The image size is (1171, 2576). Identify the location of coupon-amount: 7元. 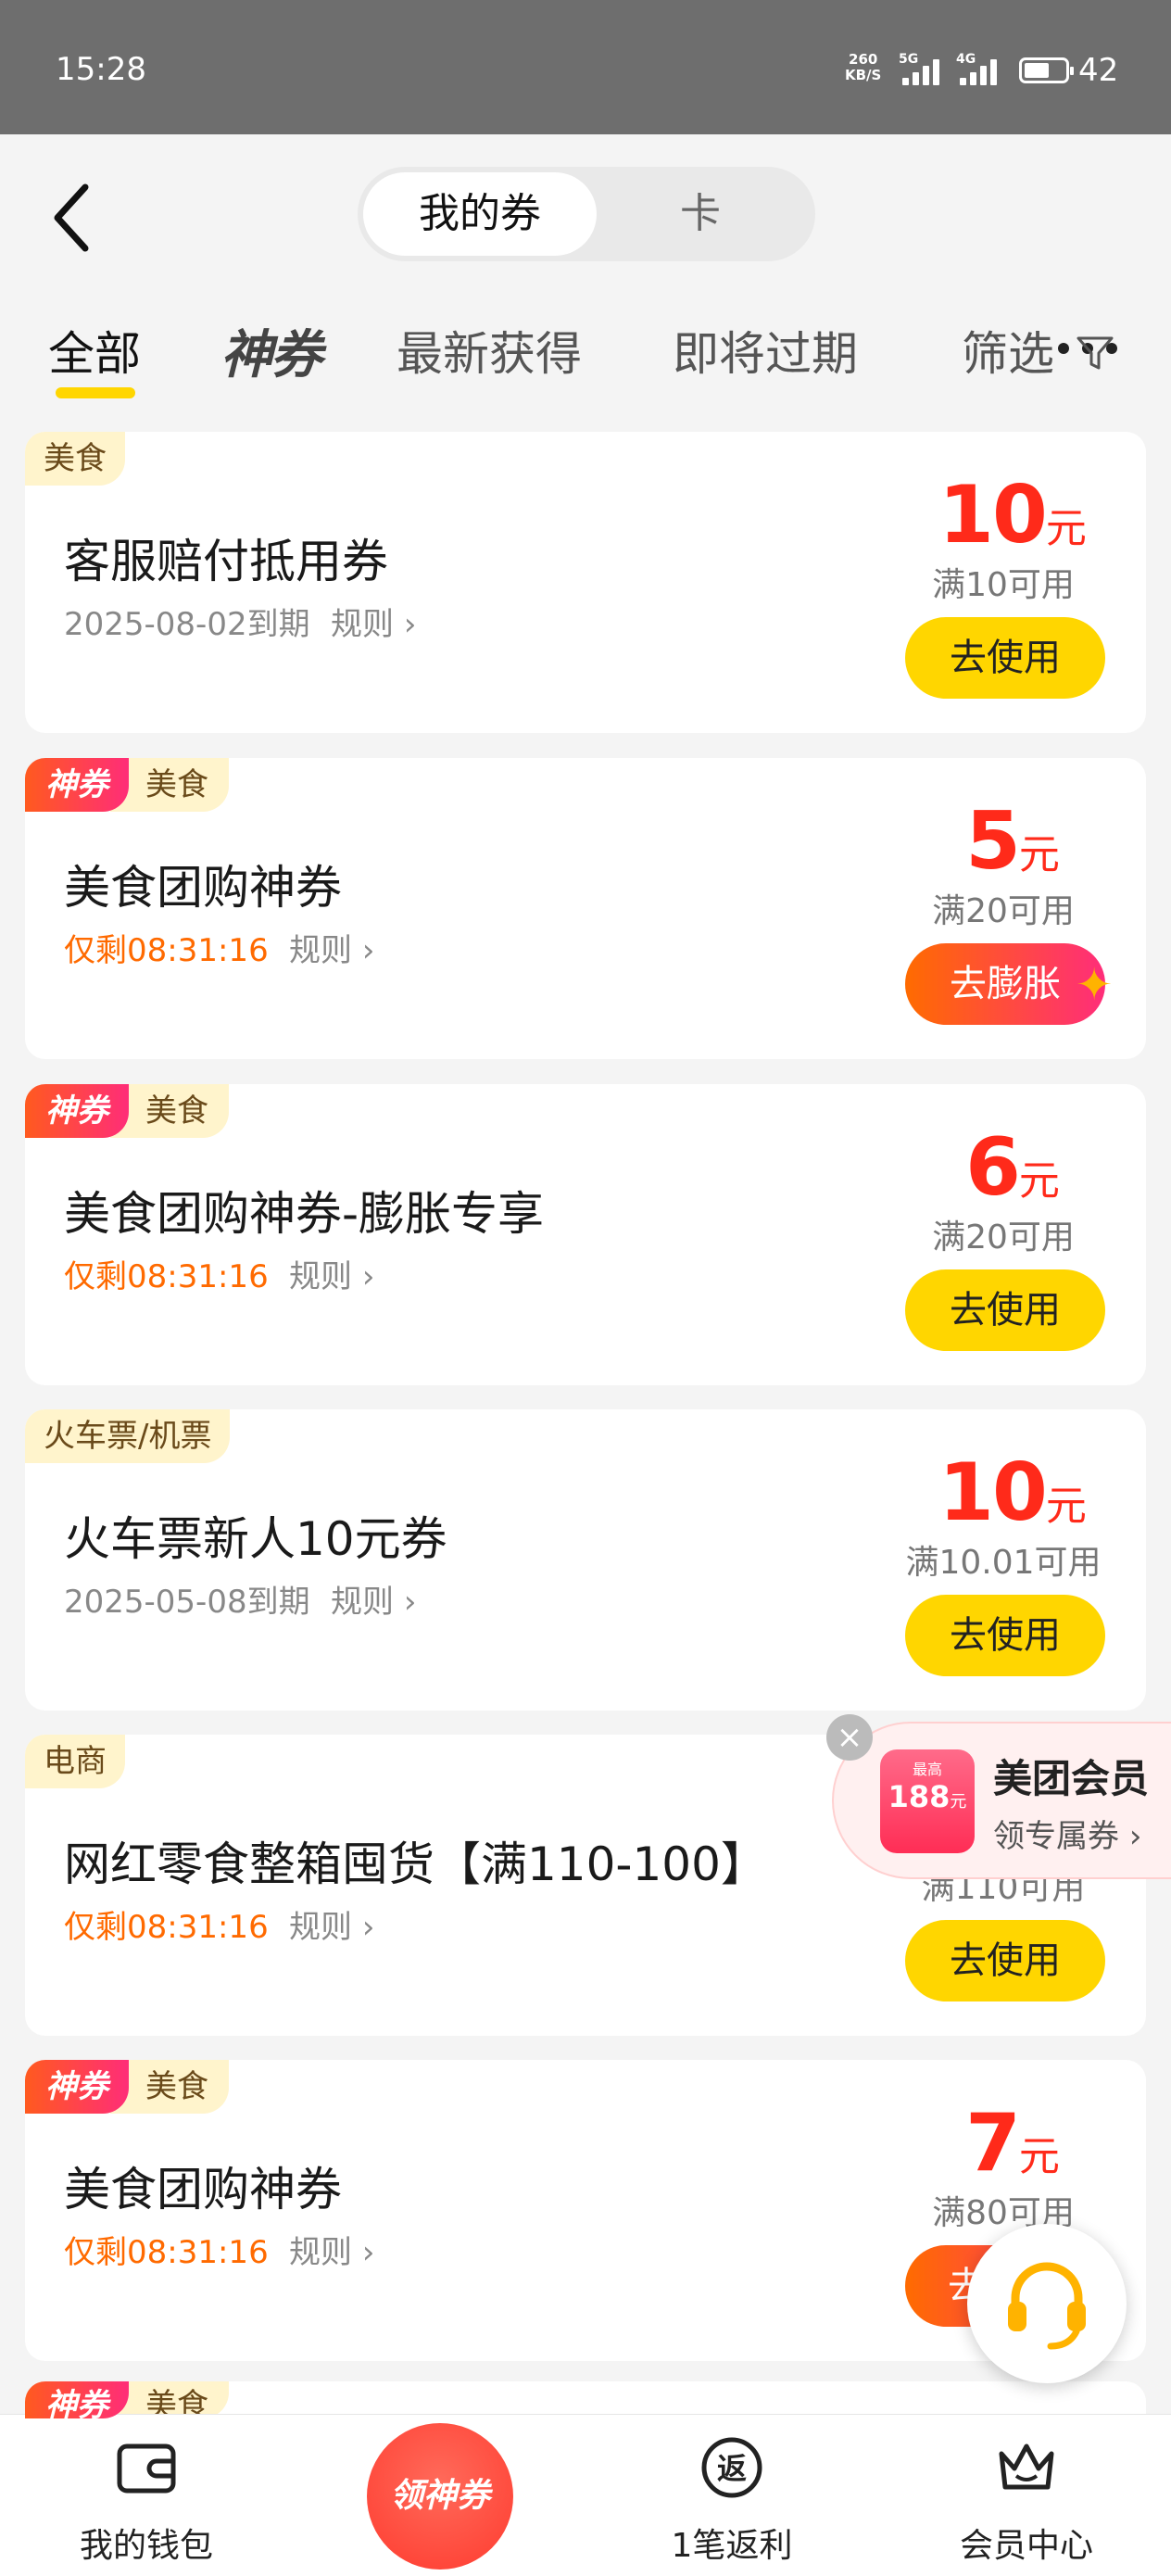
(1013, 2143).